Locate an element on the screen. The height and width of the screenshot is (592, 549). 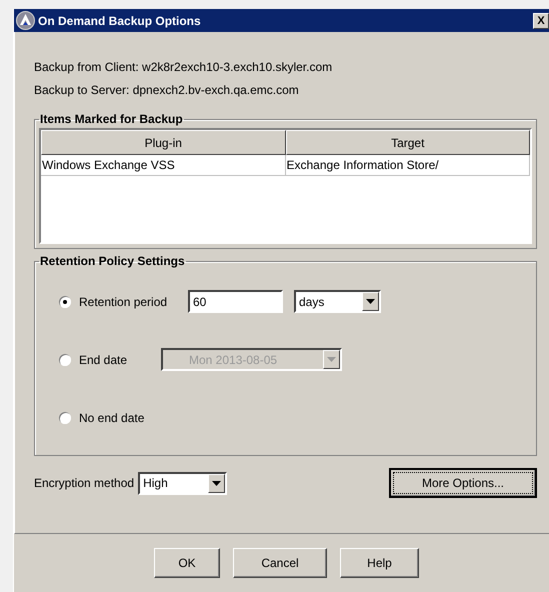
table-cell: Exchange Information Store/ is located at coordinates (408, 165).